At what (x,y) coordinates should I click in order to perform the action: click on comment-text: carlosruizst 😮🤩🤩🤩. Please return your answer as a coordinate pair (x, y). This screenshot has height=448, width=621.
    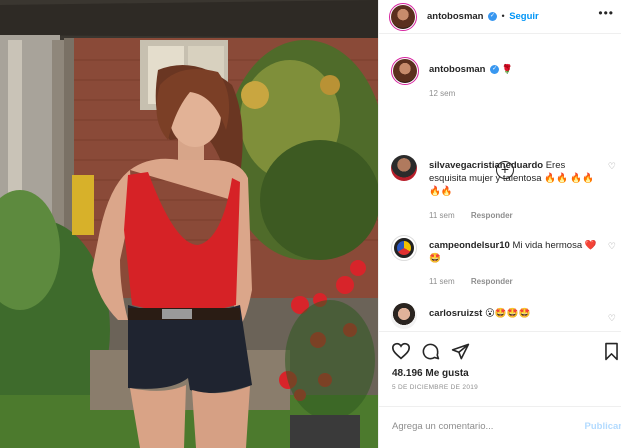
    Looking at the image, I should click on (514, 313).